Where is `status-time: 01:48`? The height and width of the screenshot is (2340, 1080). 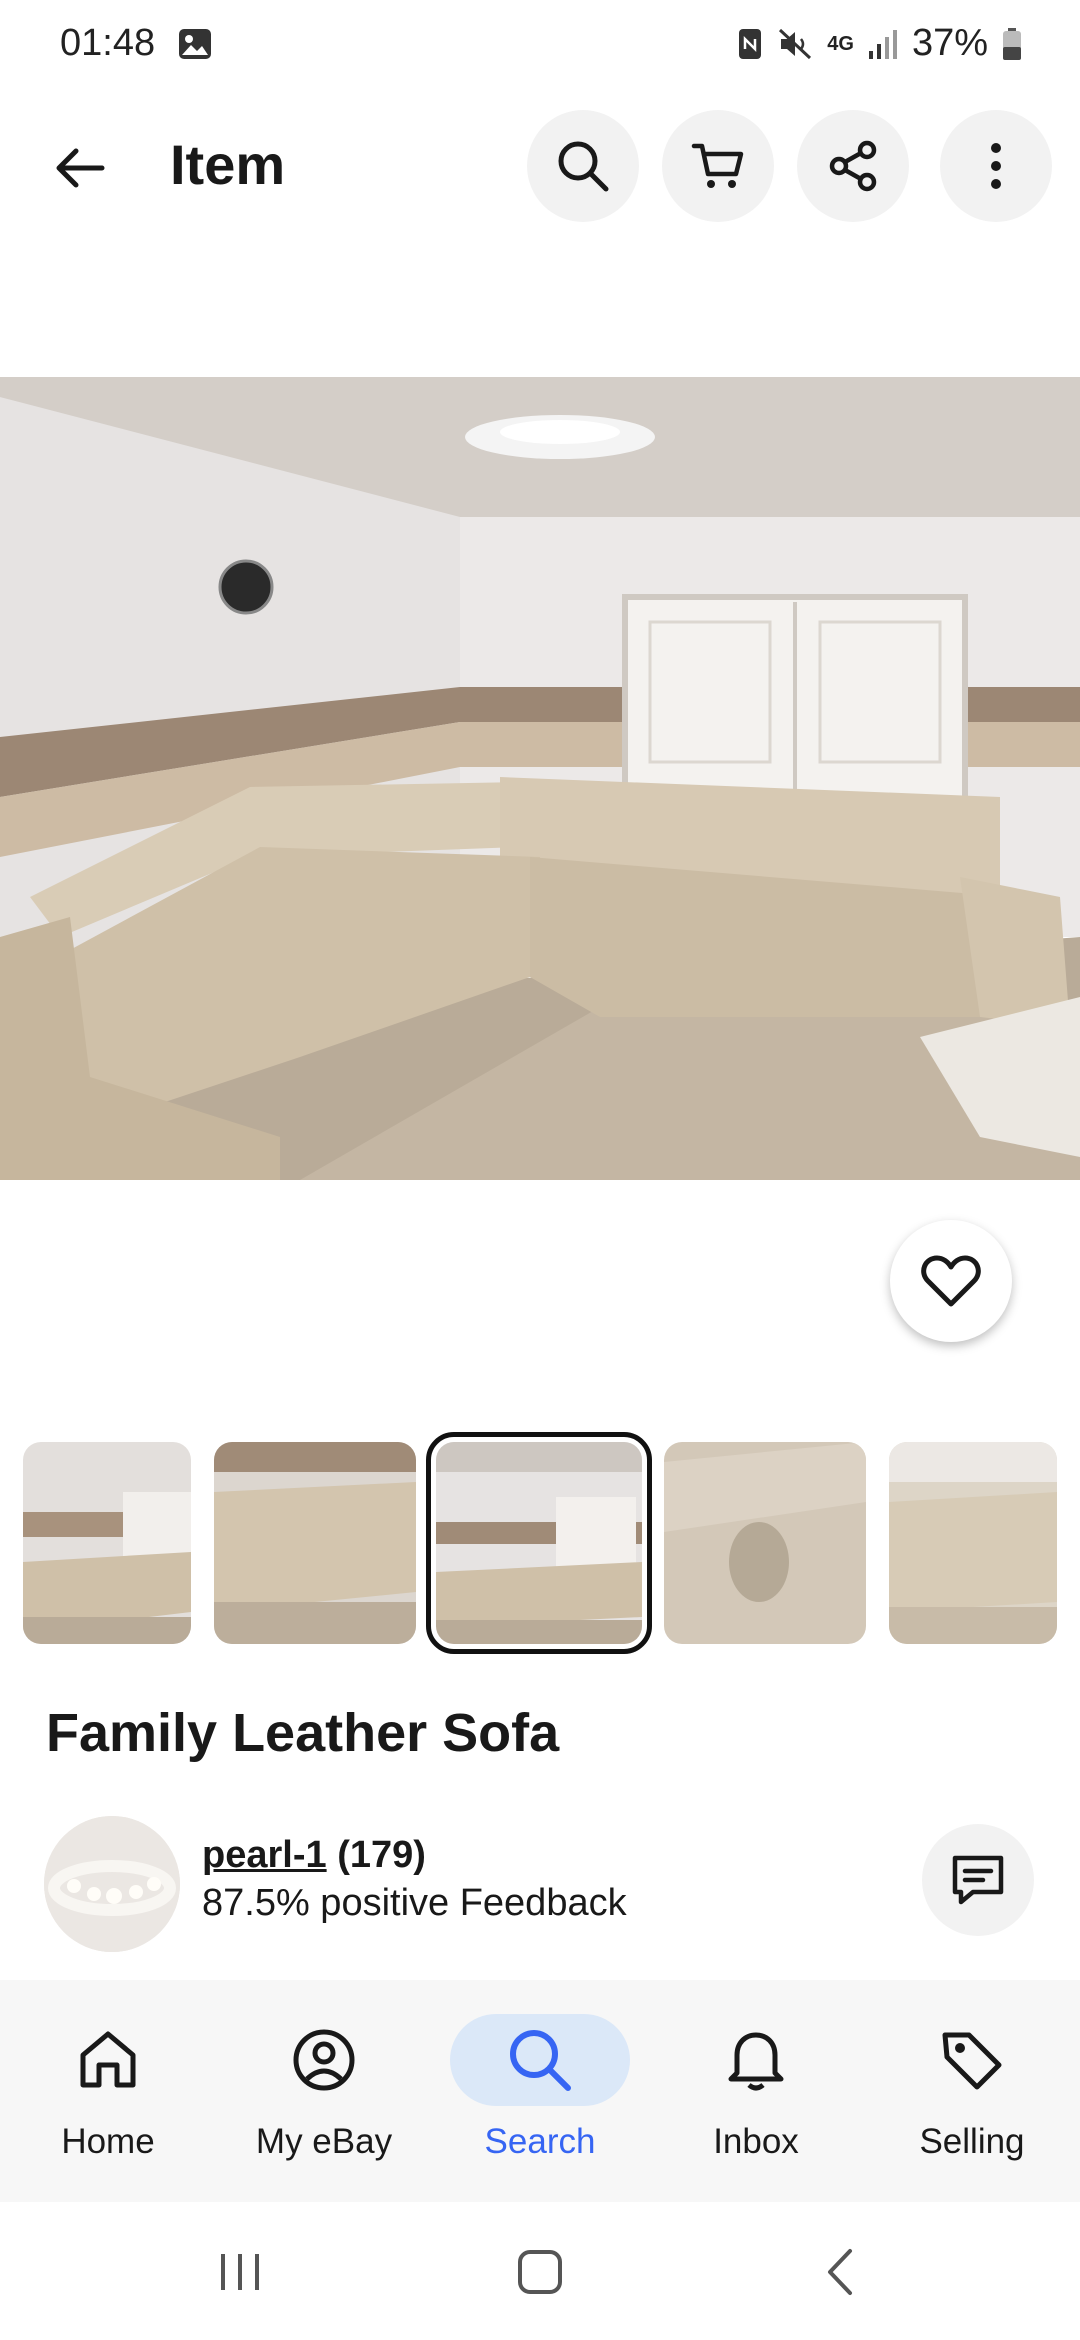 status-time: 01:48 is located at coordinates (108, 43).